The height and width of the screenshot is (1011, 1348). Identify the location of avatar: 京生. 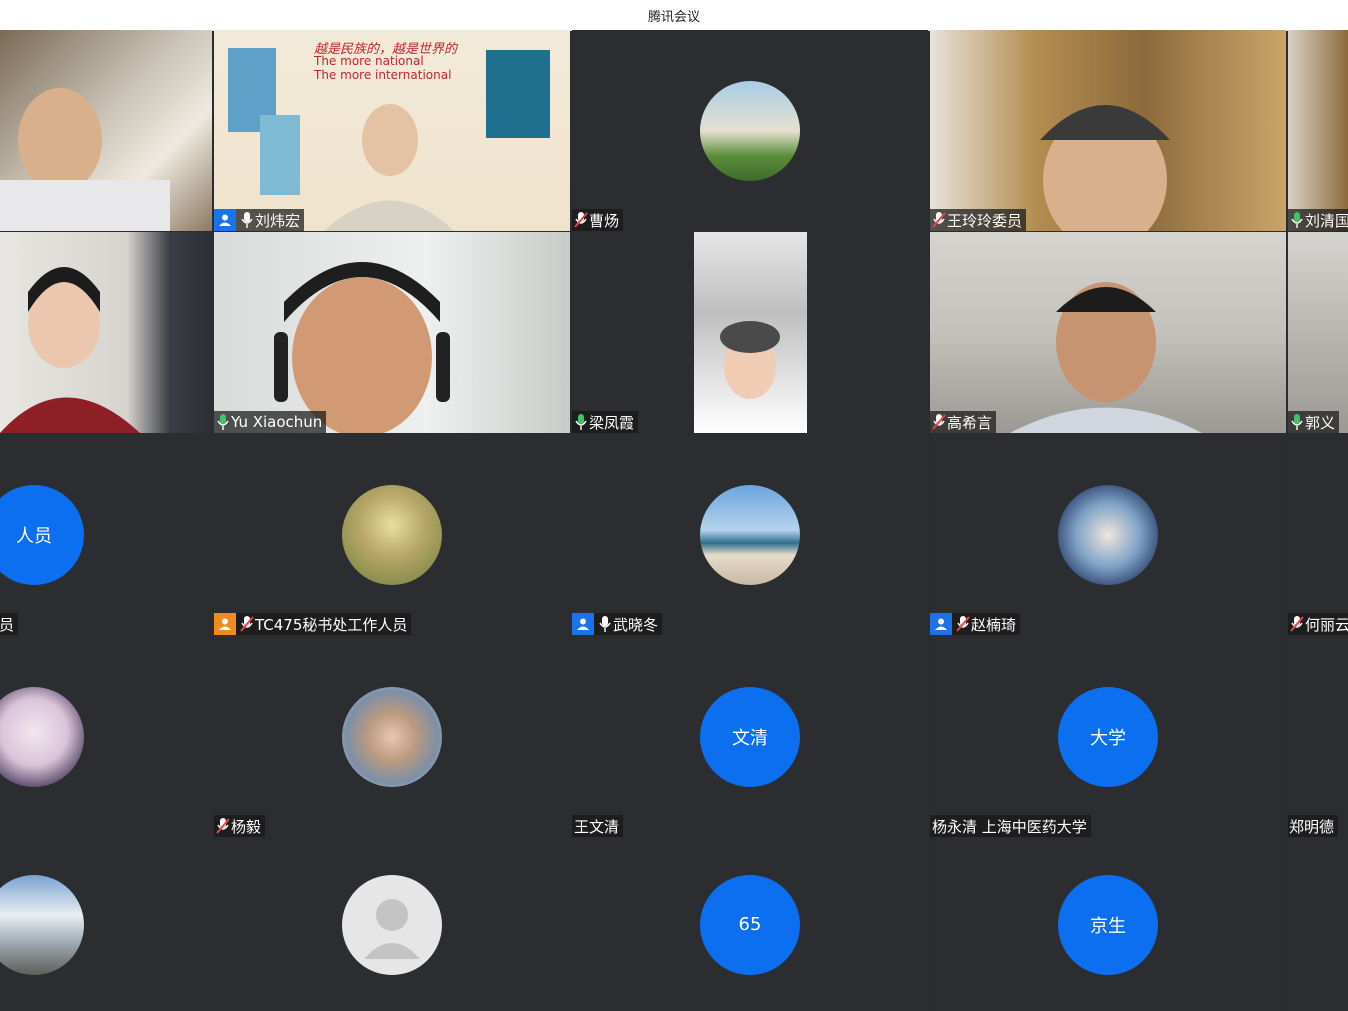
(1108, 924).